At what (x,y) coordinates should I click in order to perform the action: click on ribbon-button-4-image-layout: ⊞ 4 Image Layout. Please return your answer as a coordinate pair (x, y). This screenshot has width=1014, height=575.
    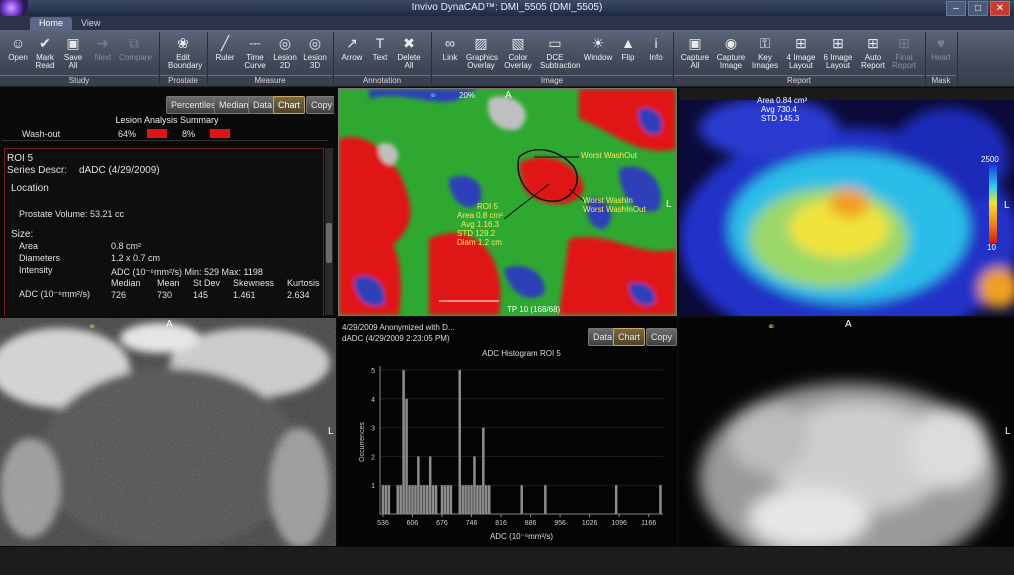
    Looking at the image, I should click on (801, 51).